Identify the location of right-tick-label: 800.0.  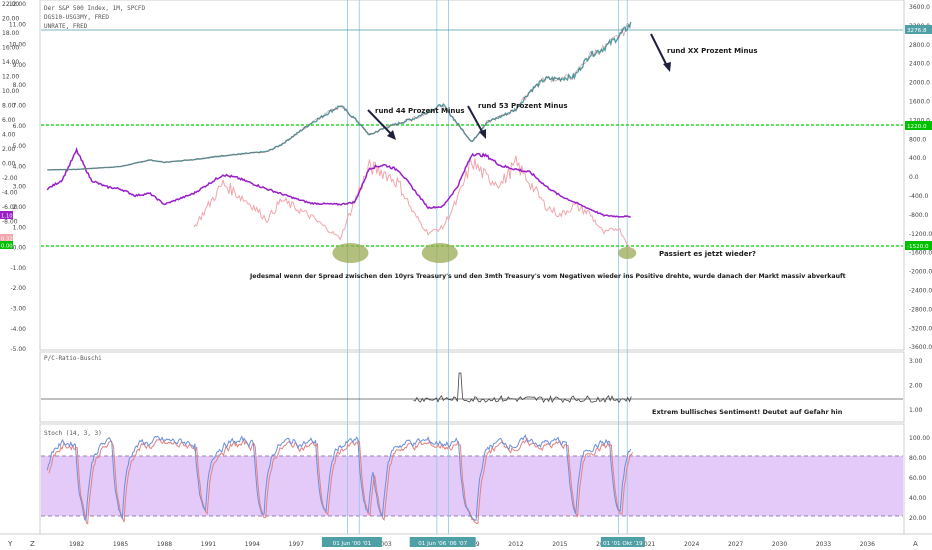
(917, 139).